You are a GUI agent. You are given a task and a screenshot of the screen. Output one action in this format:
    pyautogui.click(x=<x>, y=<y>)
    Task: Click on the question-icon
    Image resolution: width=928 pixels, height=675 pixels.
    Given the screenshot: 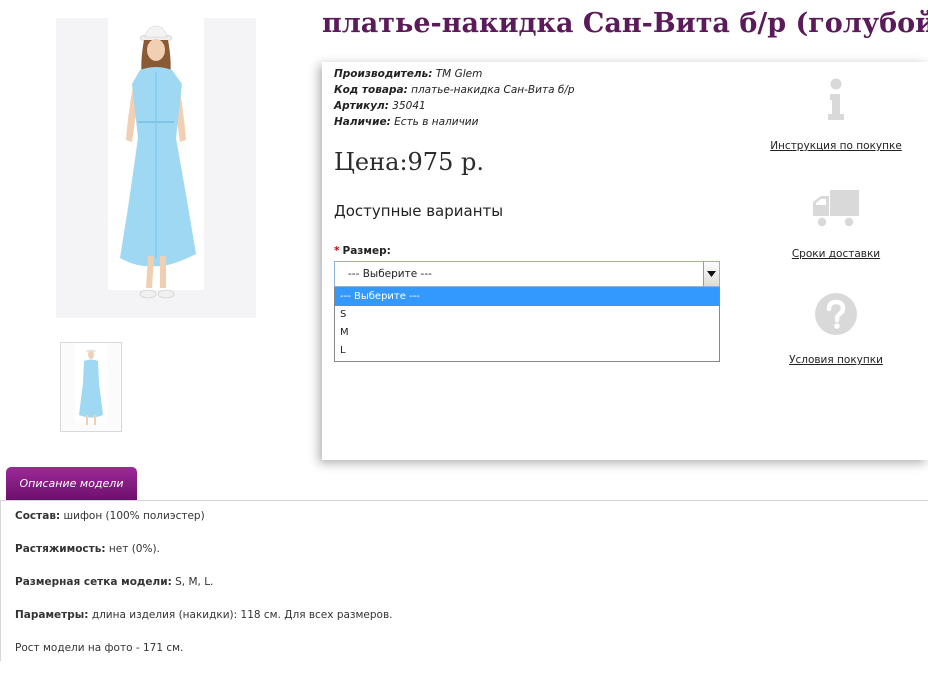 What is the action you would take?
    pyautogui.click(x=836, y=314)
    